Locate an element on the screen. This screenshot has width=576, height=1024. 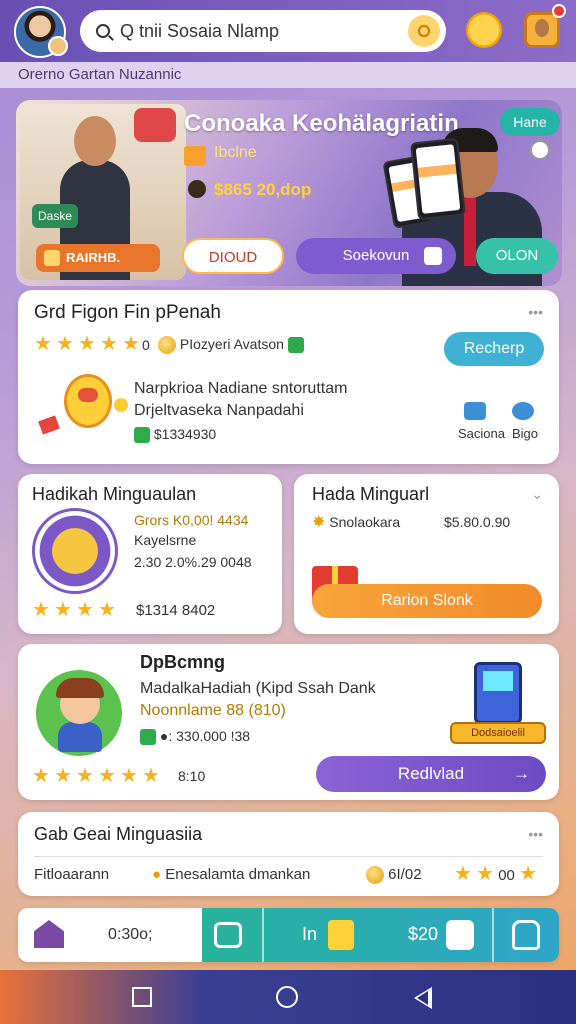
lock-icon is located at coordinates (526, 935).